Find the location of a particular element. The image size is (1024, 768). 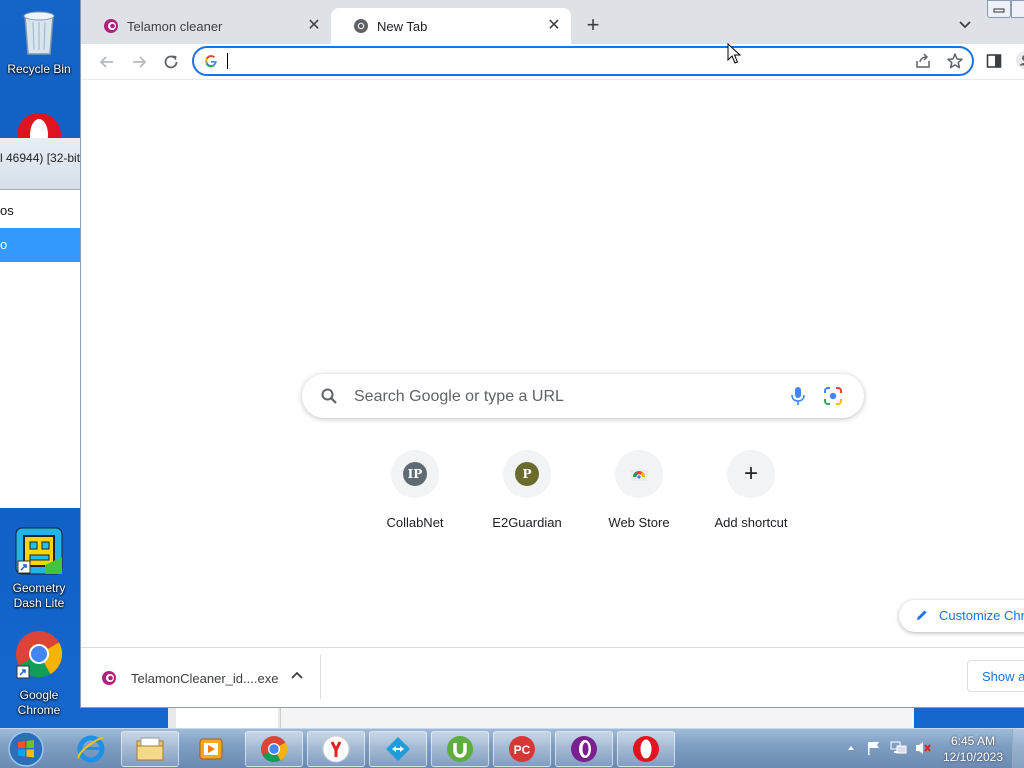

back-arrow-icon is located at coordinates (106, 62).